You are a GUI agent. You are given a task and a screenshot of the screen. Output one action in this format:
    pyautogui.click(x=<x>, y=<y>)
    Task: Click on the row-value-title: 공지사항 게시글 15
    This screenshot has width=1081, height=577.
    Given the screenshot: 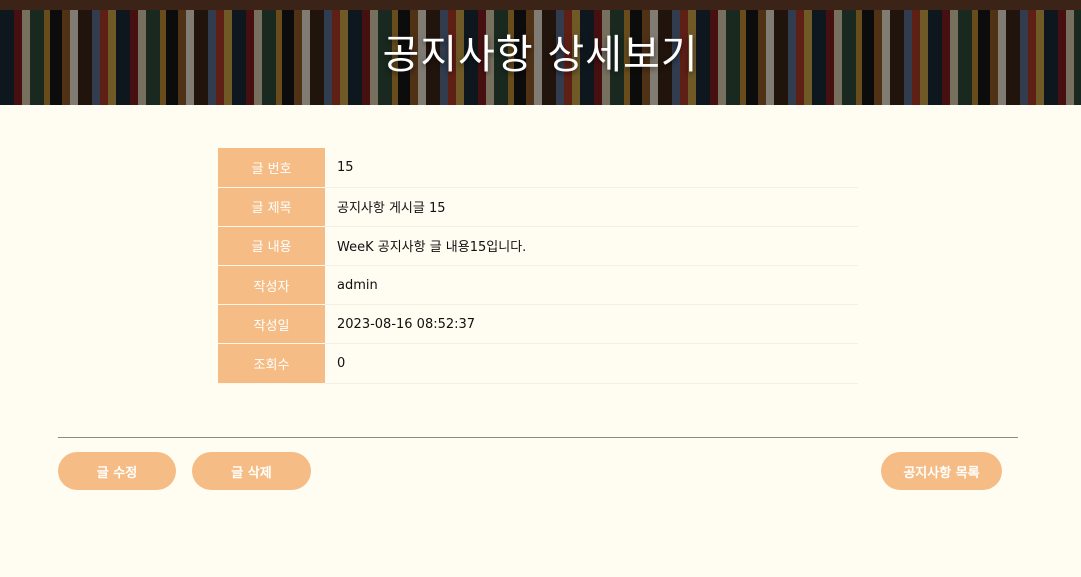 What is the action you would take?
    pyautogui.click(x=591, y=207)
    